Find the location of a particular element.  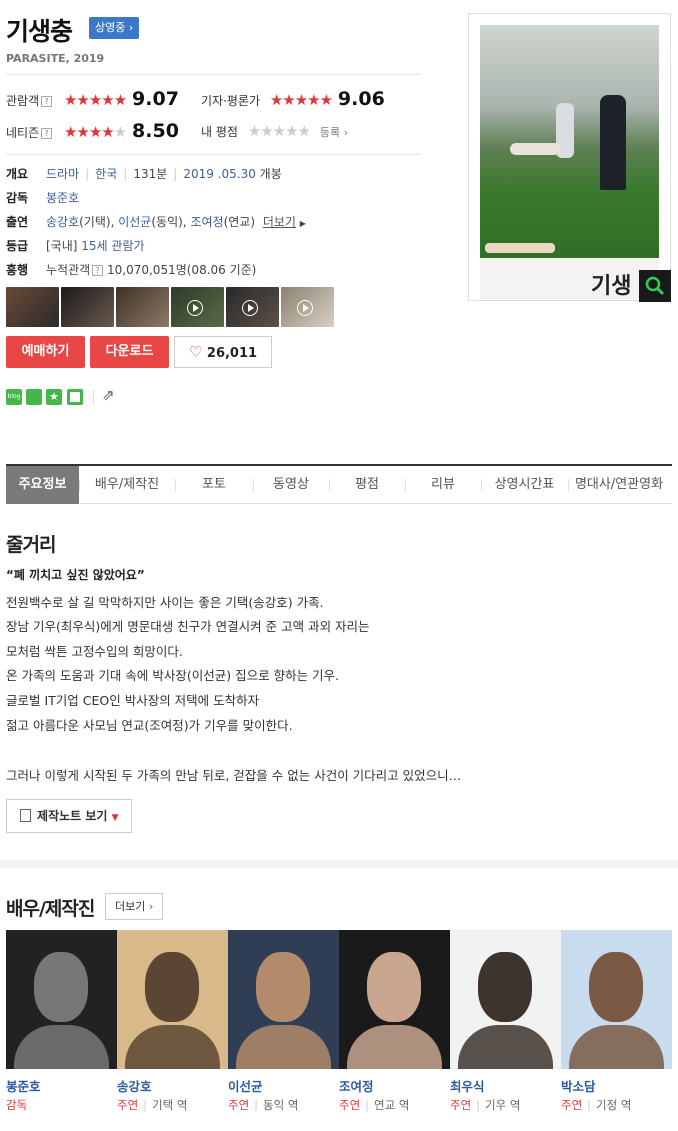

rating-netizen: 네티즌? ★★★★★ 8.50 is located at coordinates (92, 131).